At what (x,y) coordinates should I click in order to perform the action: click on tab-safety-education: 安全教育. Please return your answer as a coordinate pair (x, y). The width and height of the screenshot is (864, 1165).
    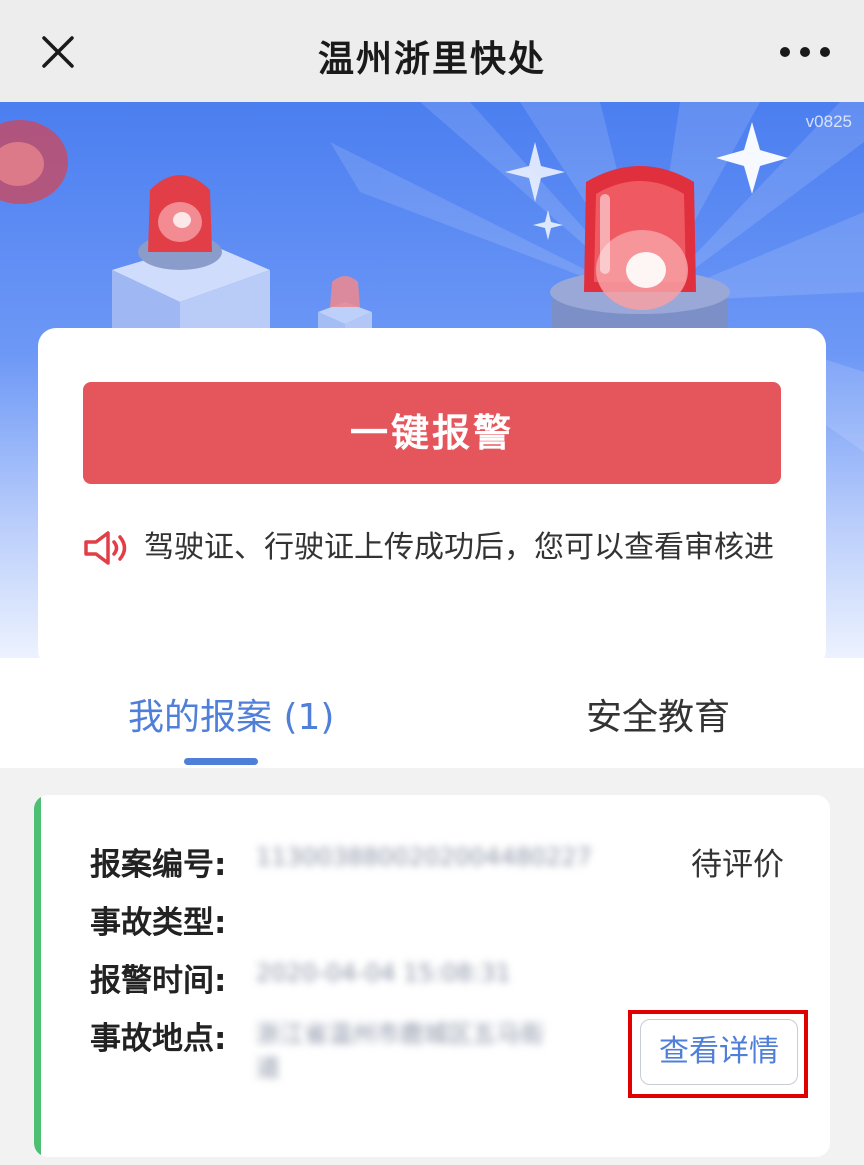
    Looking at the image, I should click on (658, 714).